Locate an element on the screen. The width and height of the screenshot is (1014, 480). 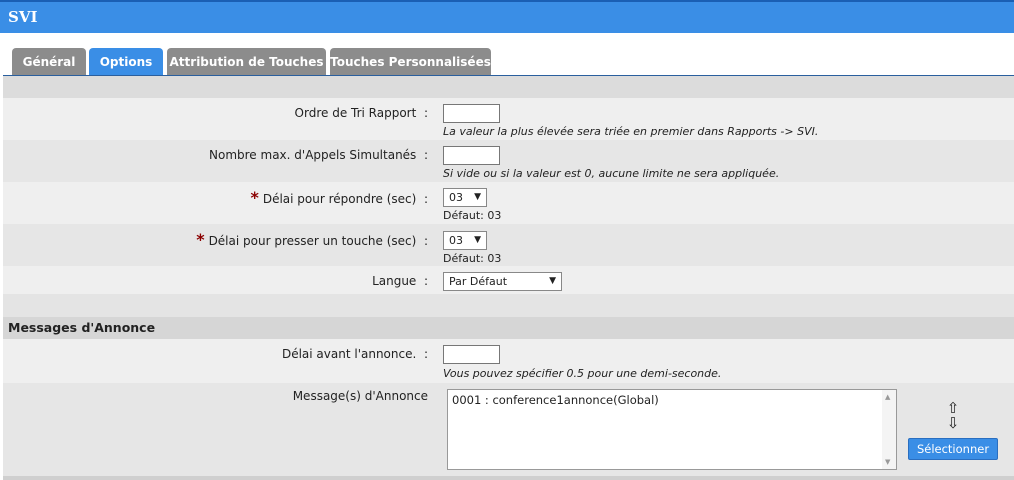
sort-order-label: Ordre de Tri Rapport : is located at coordinates (361, 113).